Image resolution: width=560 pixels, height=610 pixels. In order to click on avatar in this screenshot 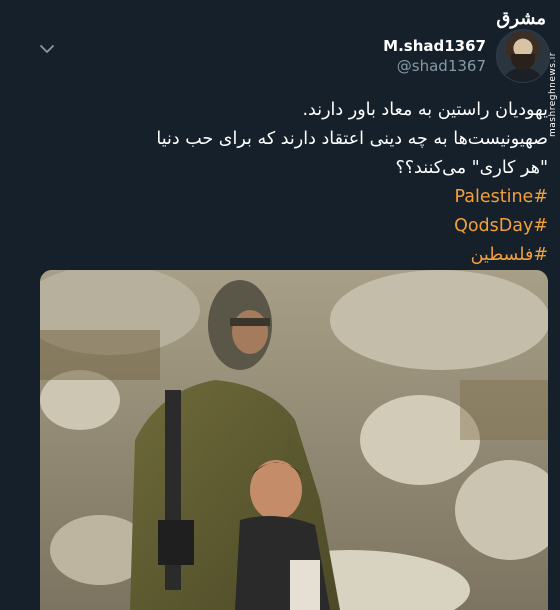, I will do `click(523, 56)`.